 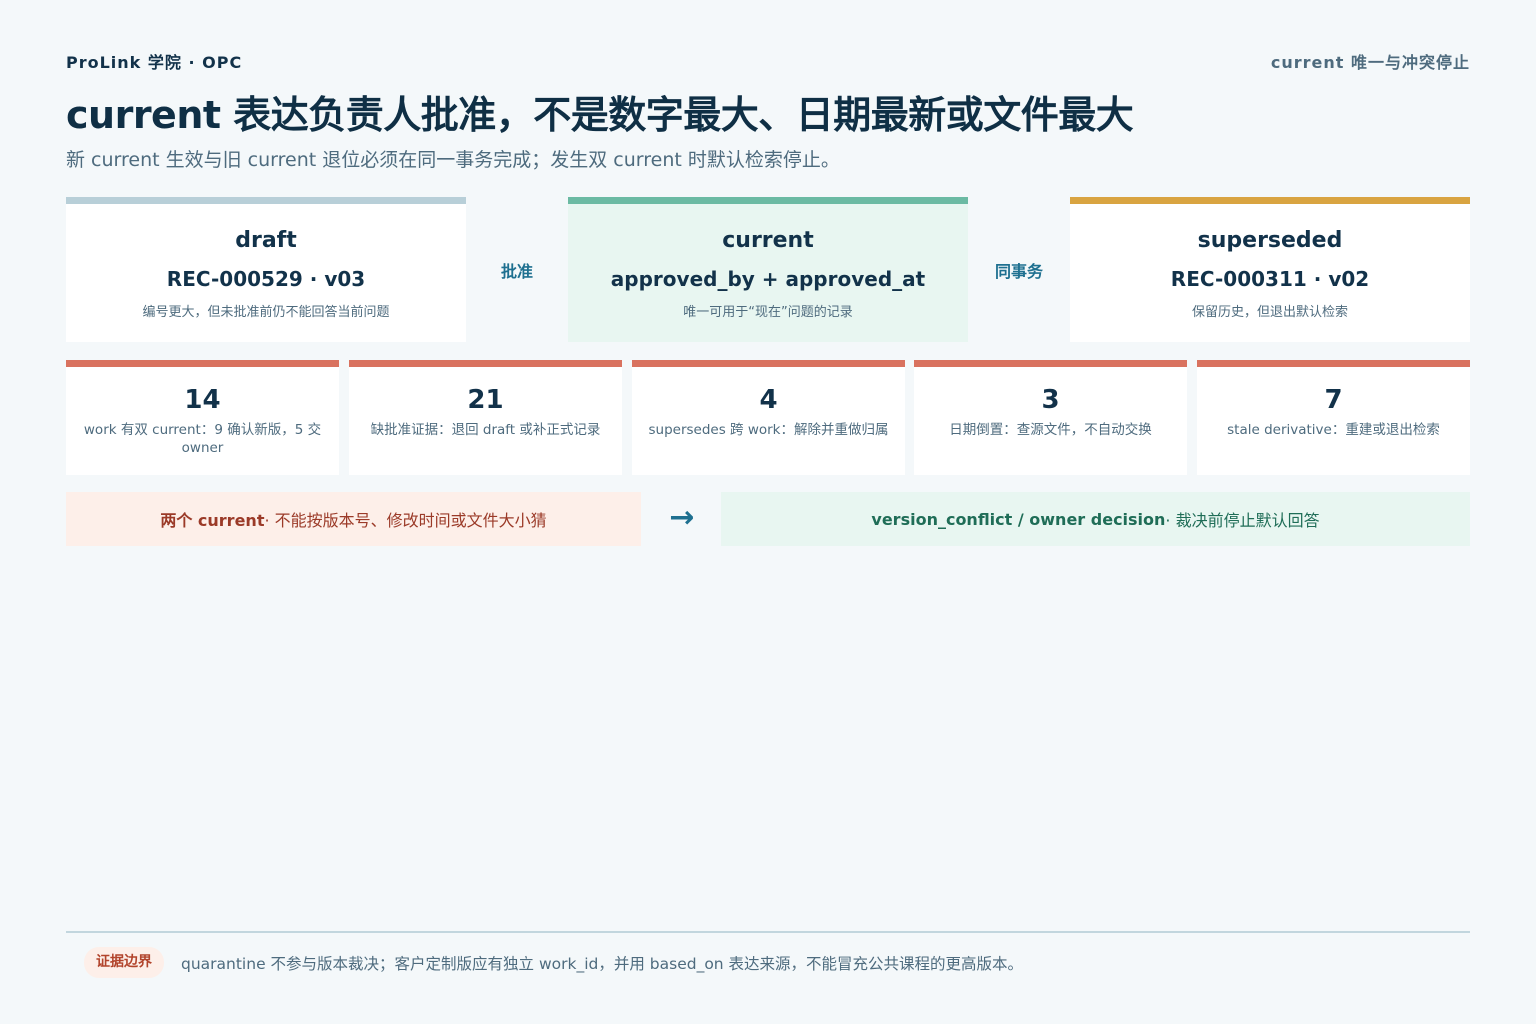 I want to click on decision-text: · 裁决前停止默认回答, so click(x=1242, y=520).